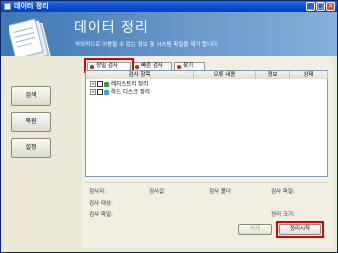 The width and height of the screenshot is (338, 253). What do you see at coordinates (111, 28) in the screenshot?
I see `page-title: 데이터 정리` at bounding box center [111, 28].